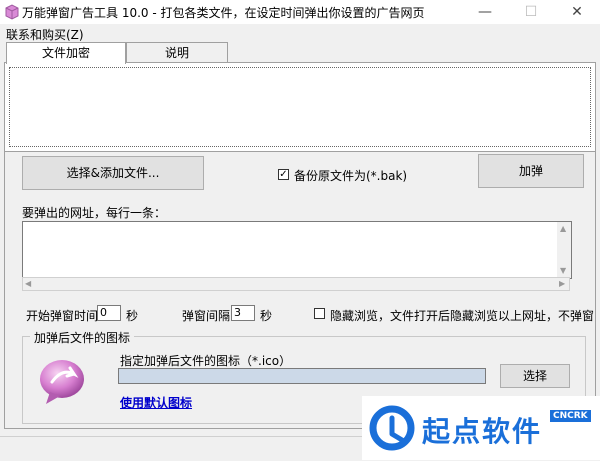 This screenshot has height=461, width=600. What do you see at coordinates (462, 316) in the screenshot?
I see `hidden-browse-label: 隐藏浏览，文件打开后隐藏浏览以上网址，不弹窗` at bounding box center [462, 316].